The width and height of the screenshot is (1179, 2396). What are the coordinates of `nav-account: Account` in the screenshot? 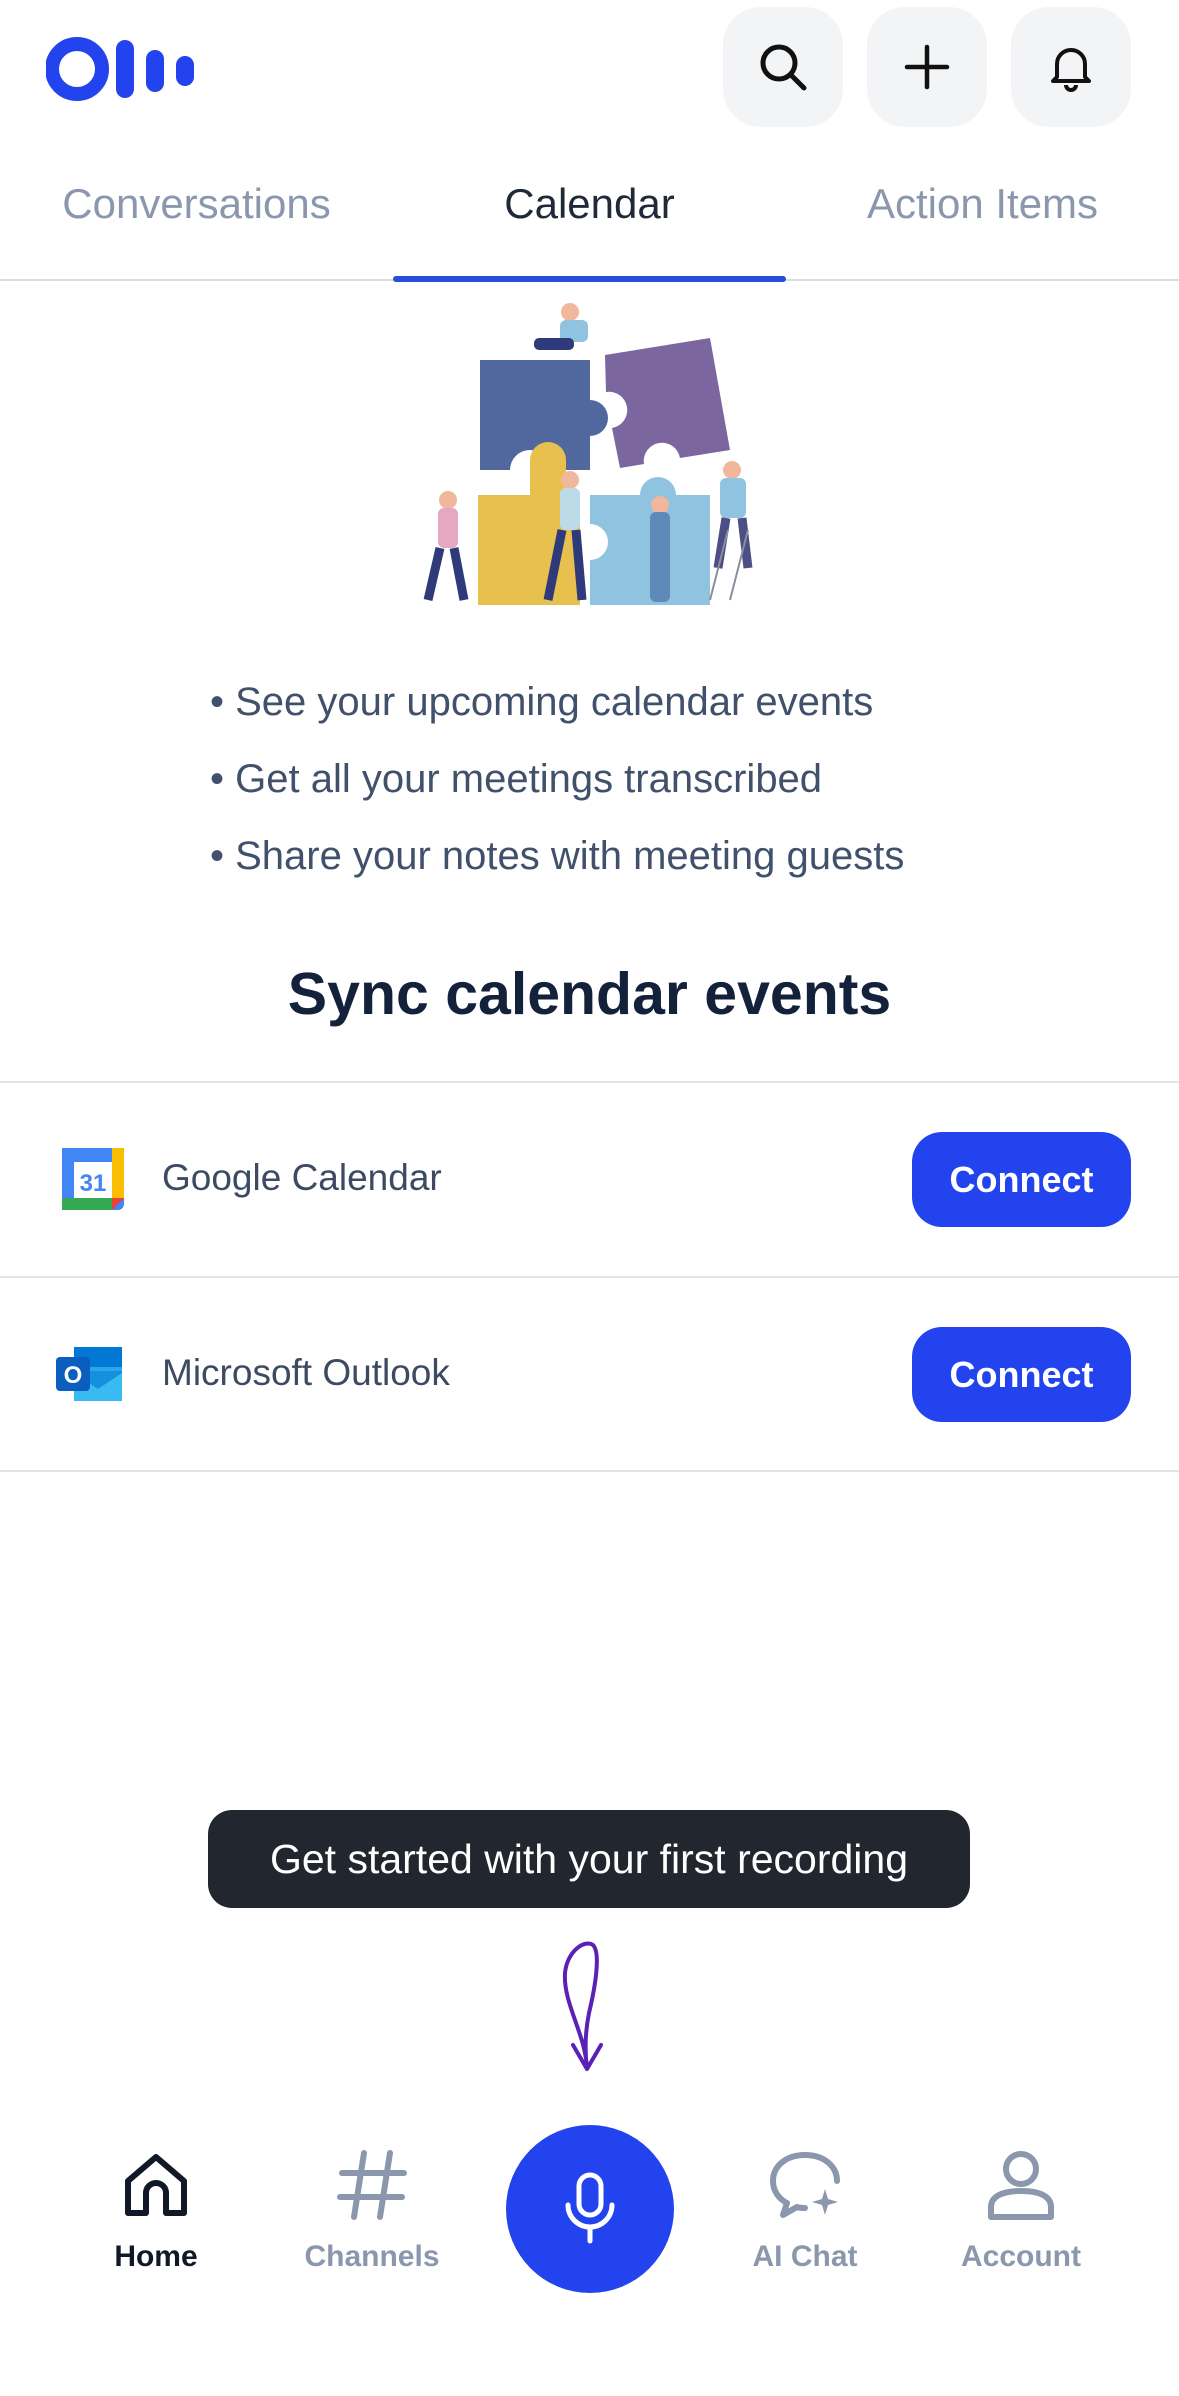 It's located at (1021, 2210).